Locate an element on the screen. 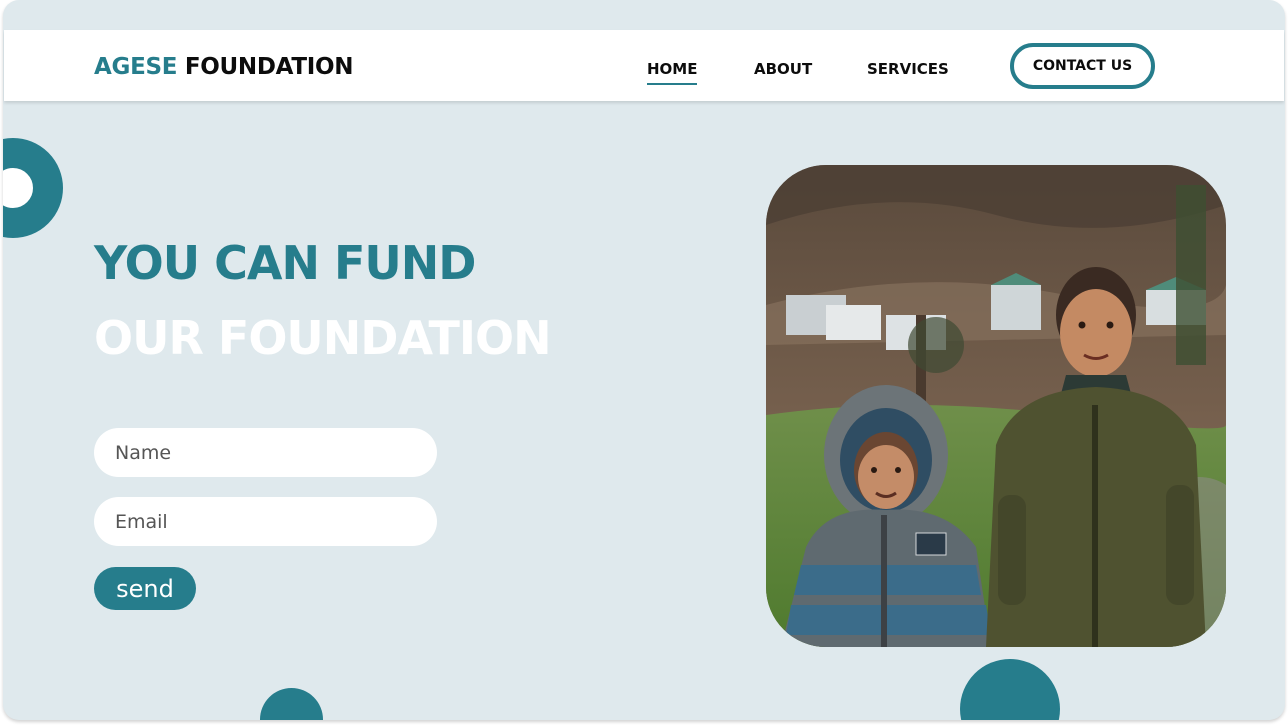 The height and width of the screenshot is (728, 1288). brand-main-text: FOUNDATION is located at coordinates (269, 67).